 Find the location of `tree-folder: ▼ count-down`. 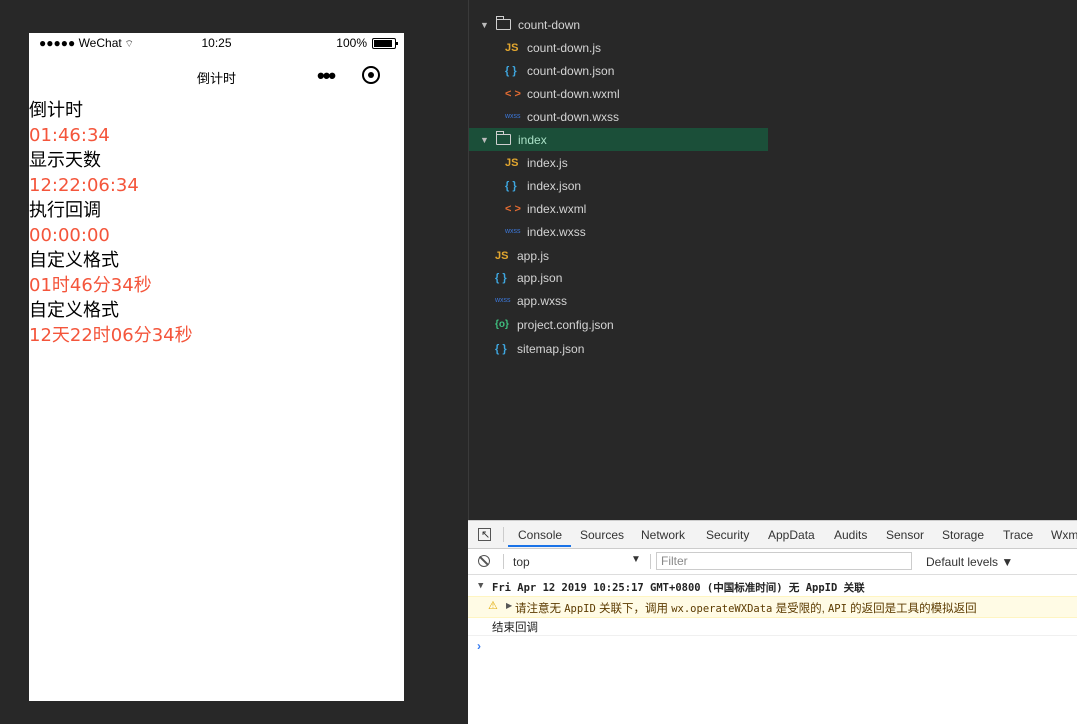

tree-folder: ▼ count-down is located at coordinates (624, 24).